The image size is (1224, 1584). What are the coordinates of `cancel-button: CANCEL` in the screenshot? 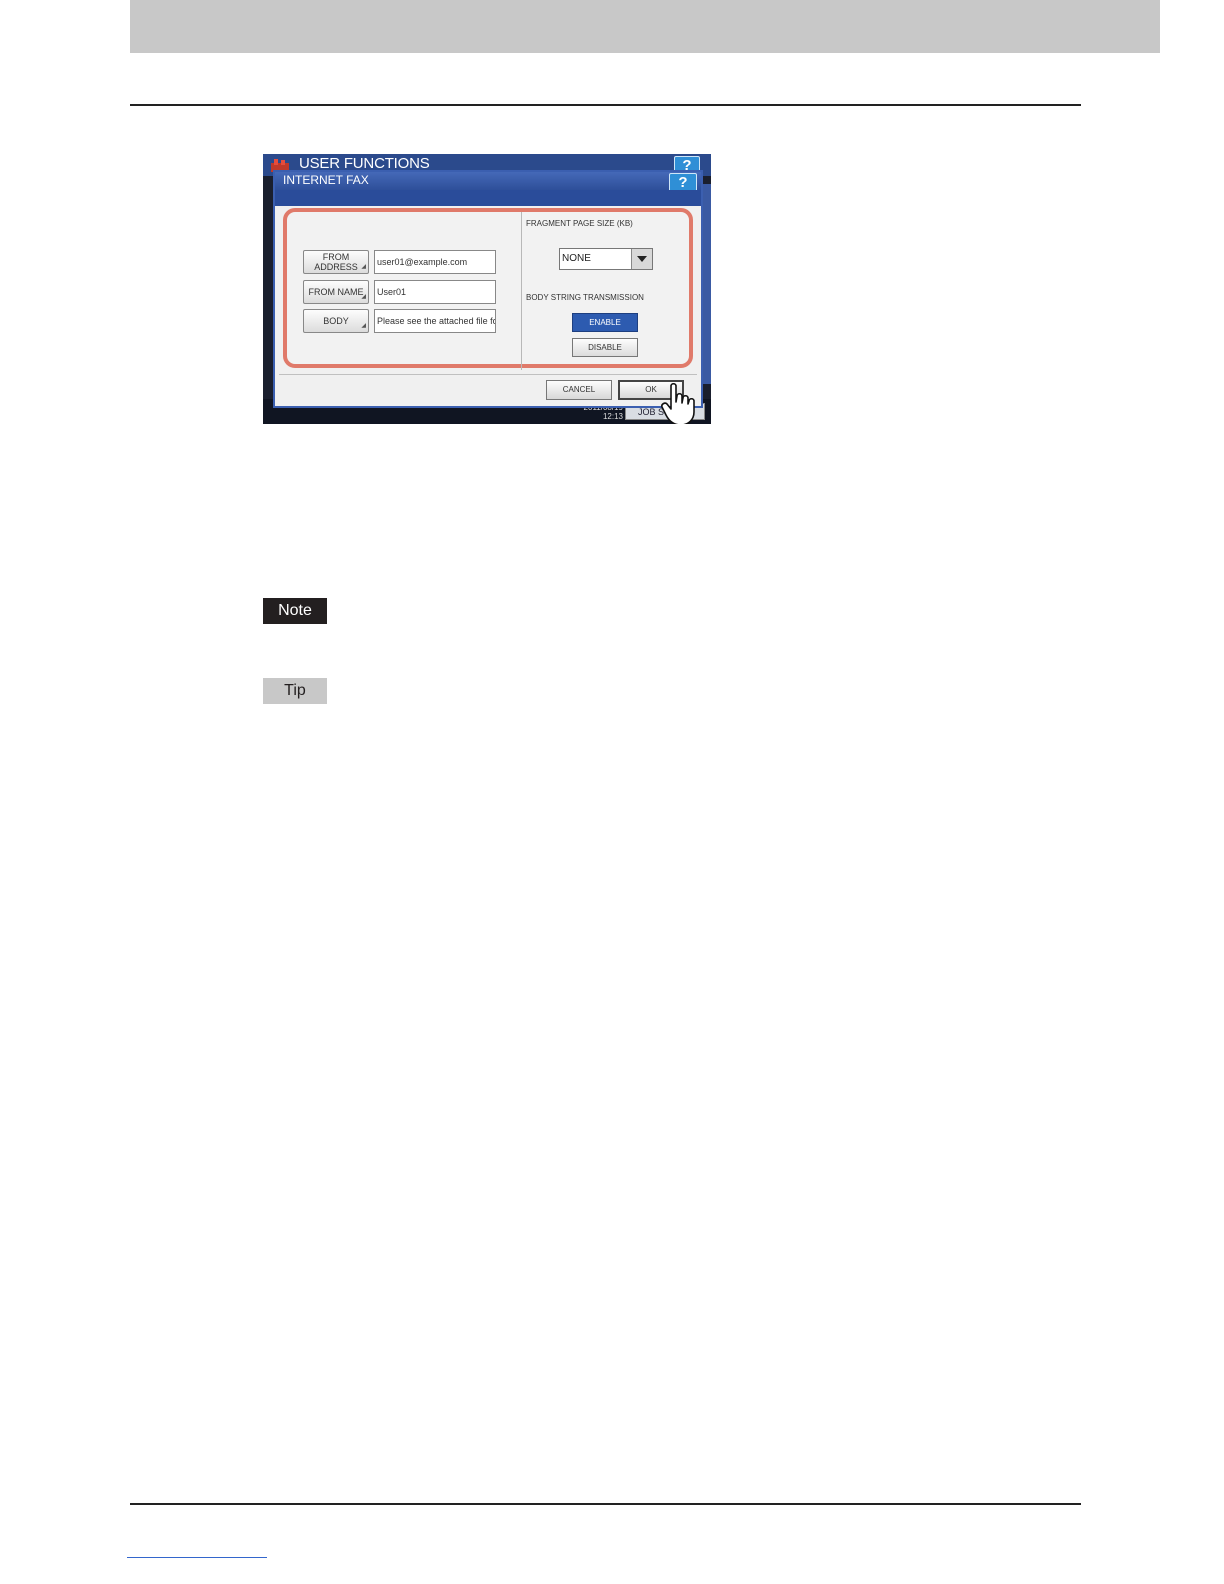 It's located at (579, 390).